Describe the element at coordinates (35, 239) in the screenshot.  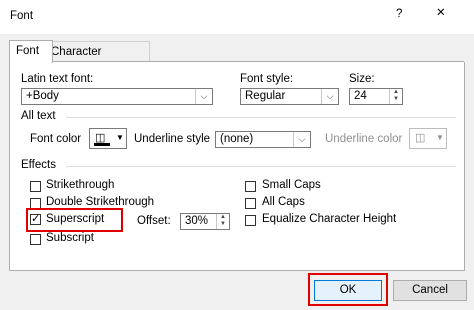
I see `subscript-checkbox` at that location.